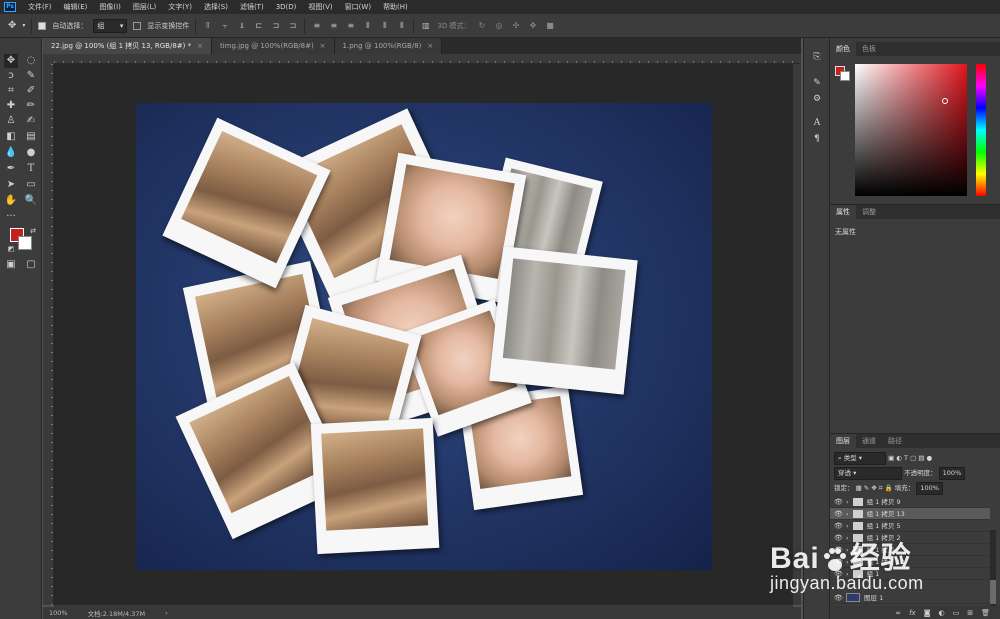 The image size is (1000, 619). What do you see at coordinates (401, 26) in the screenshot?
I see `distribute-right-icon: ⦀` at bounding box center [401, 26].